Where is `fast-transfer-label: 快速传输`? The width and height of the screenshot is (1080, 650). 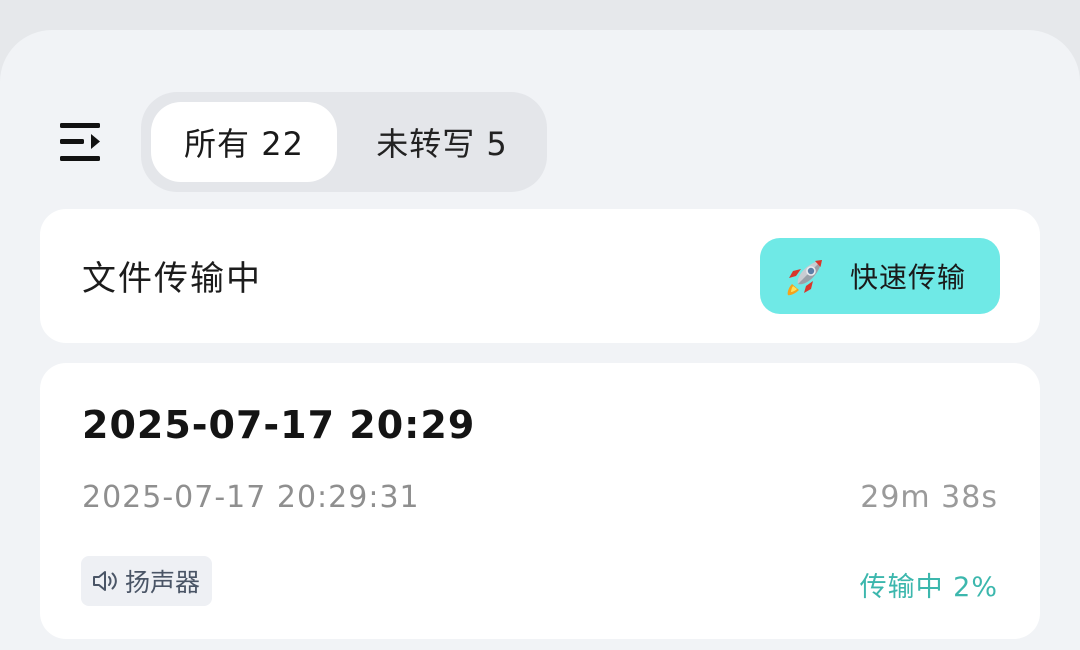
fast-transfer-label: 快速传输 is located at coordinates (908, 277).